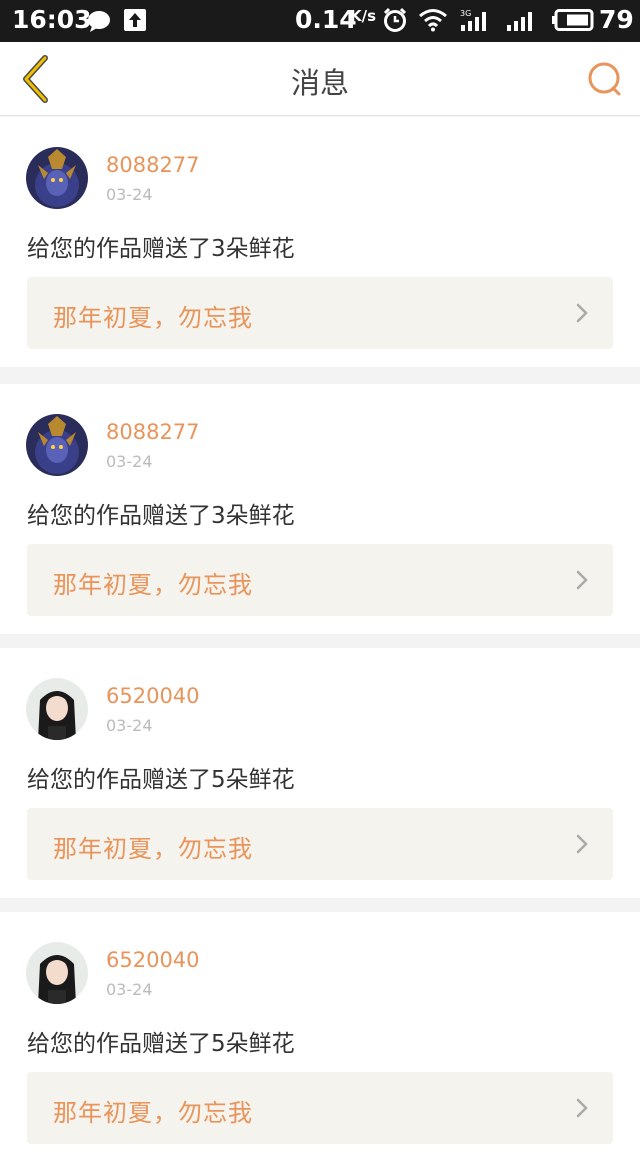 This screenshot has height=1162, width=640. Describe the element at coordinates (473, 20) in the screenshot. I see `signal-3g-icon: 3G` at that location.